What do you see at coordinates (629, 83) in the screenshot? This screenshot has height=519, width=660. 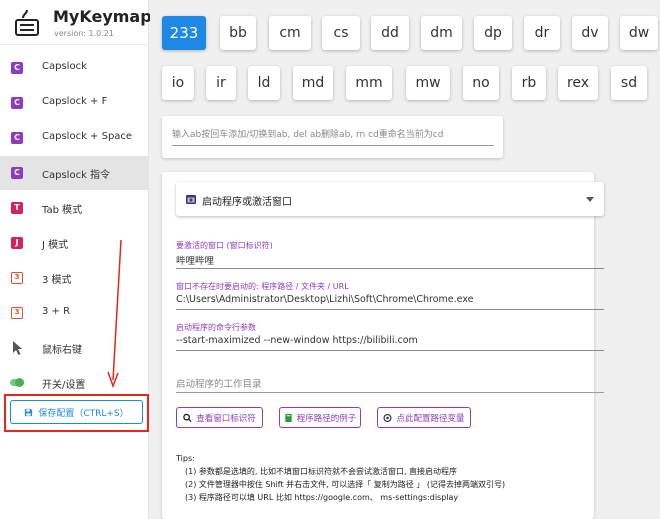 I see `key-chip: sd` at bounding box center [629, 83].